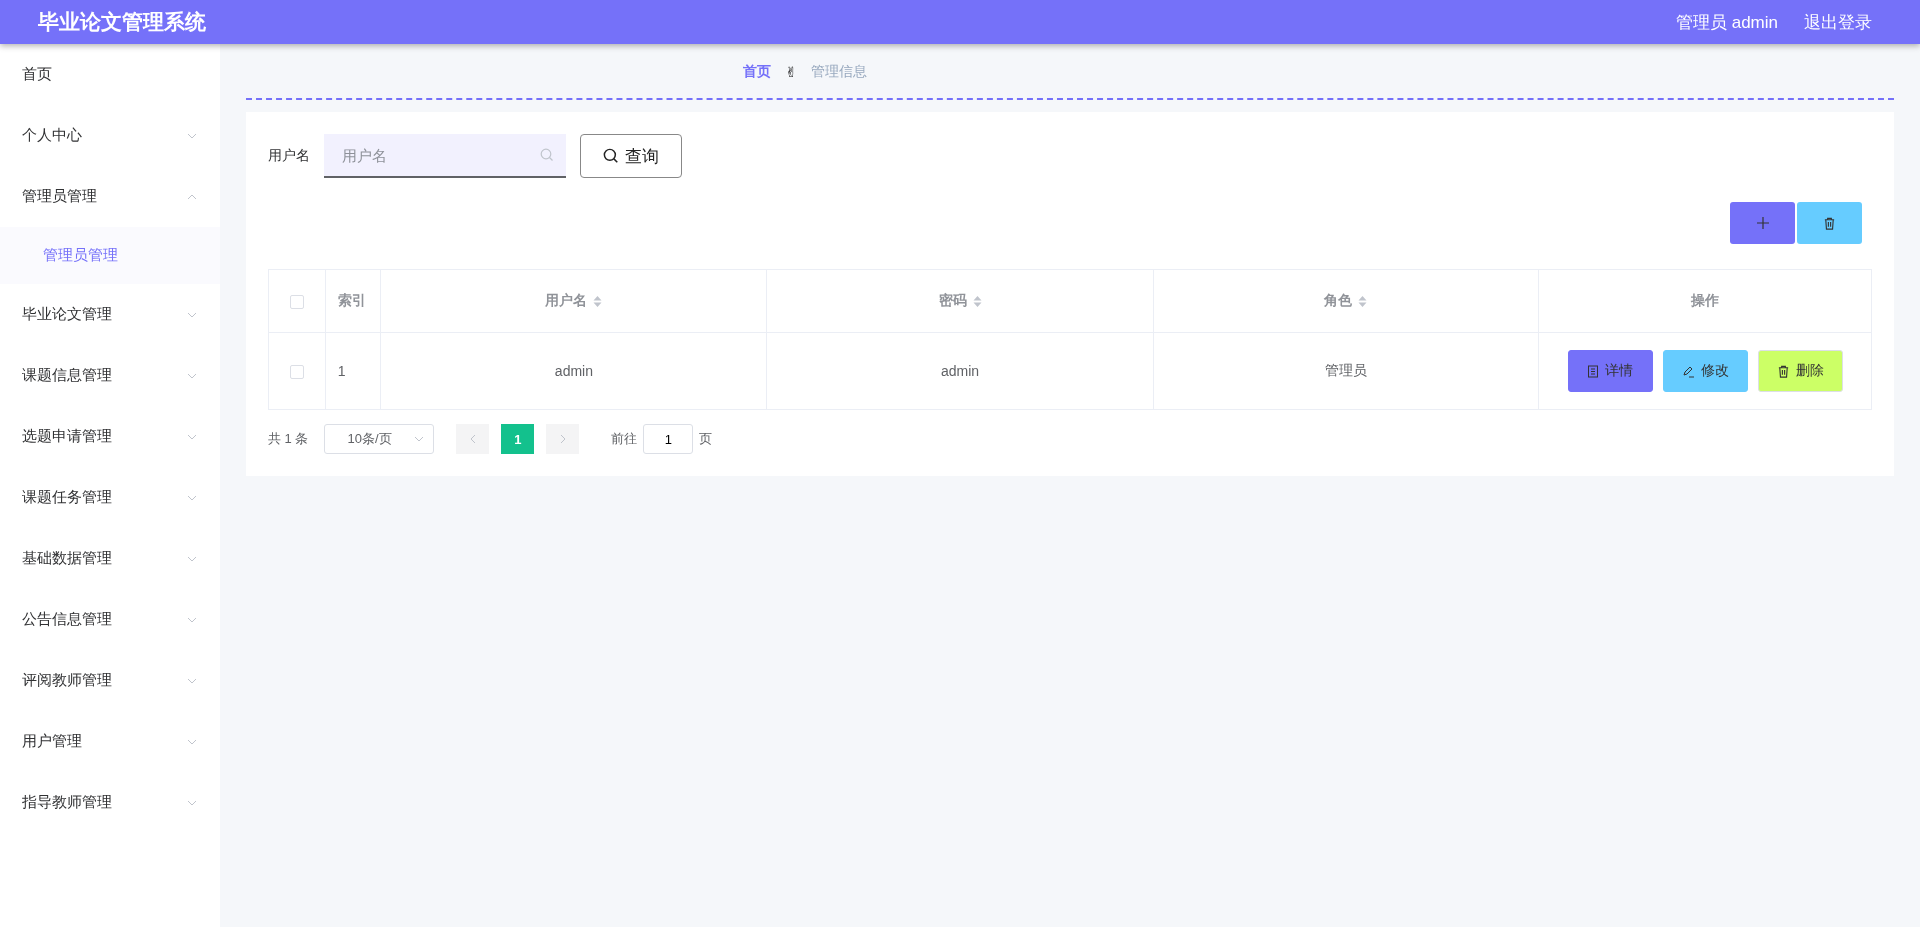 This screenshot has height=927, width=1920. Describe the element at coordinates (1726, 22) in the screenshot. I see `user-label: 管理员 admin` at that location.